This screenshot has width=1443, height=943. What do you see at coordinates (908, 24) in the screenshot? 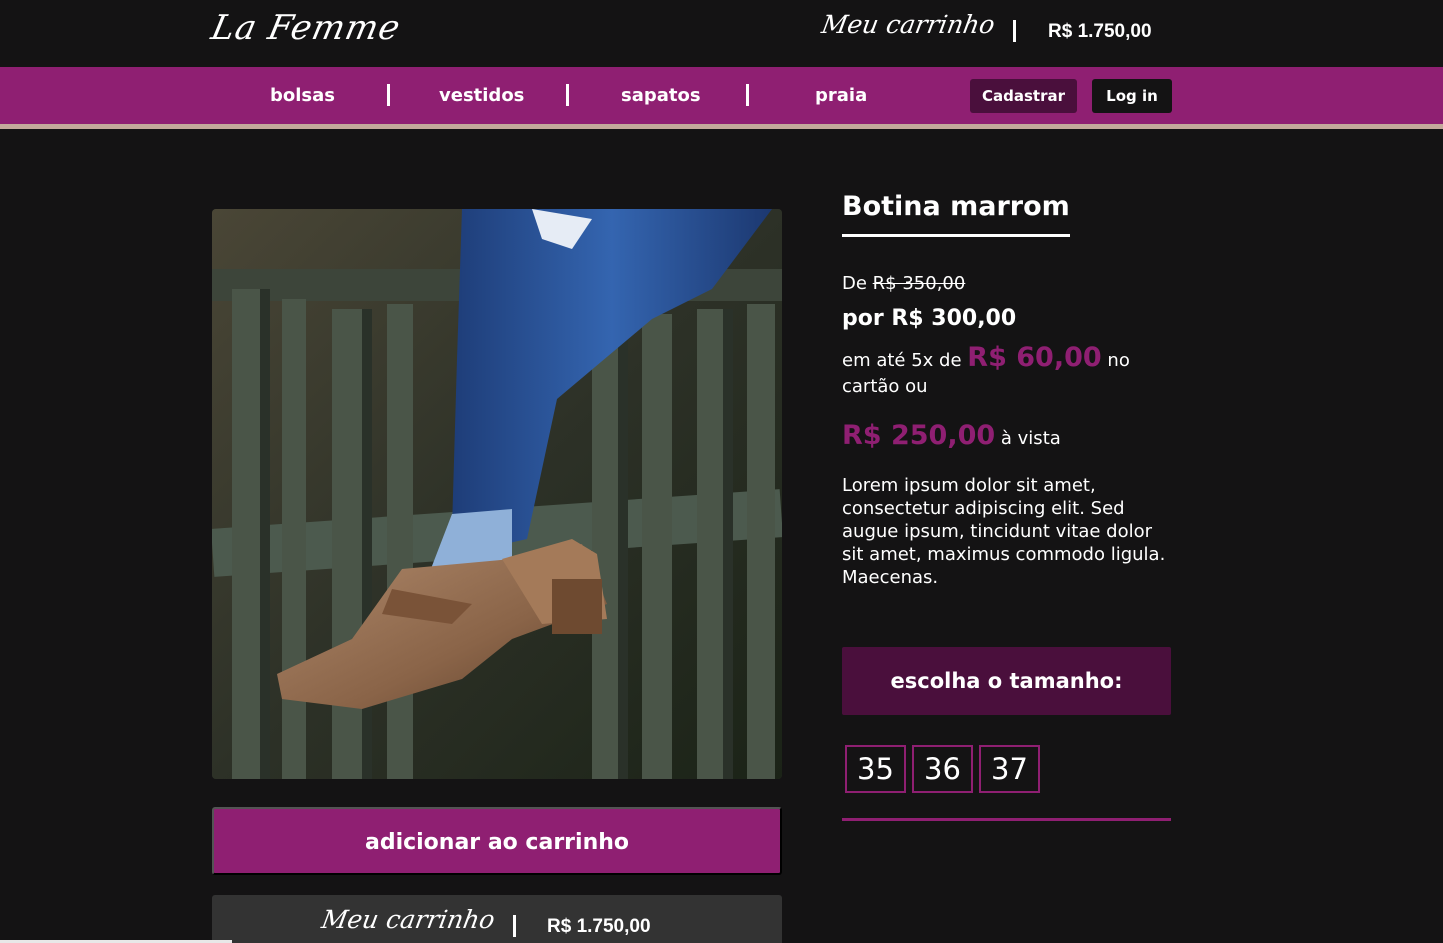
I see `cart-link: Meu carrinho` at bounding box center [908, 24].